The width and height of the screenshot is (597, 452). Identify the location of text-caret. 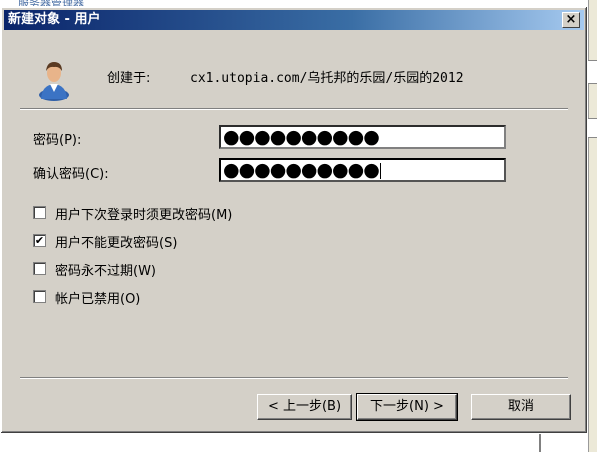
(380, 170).